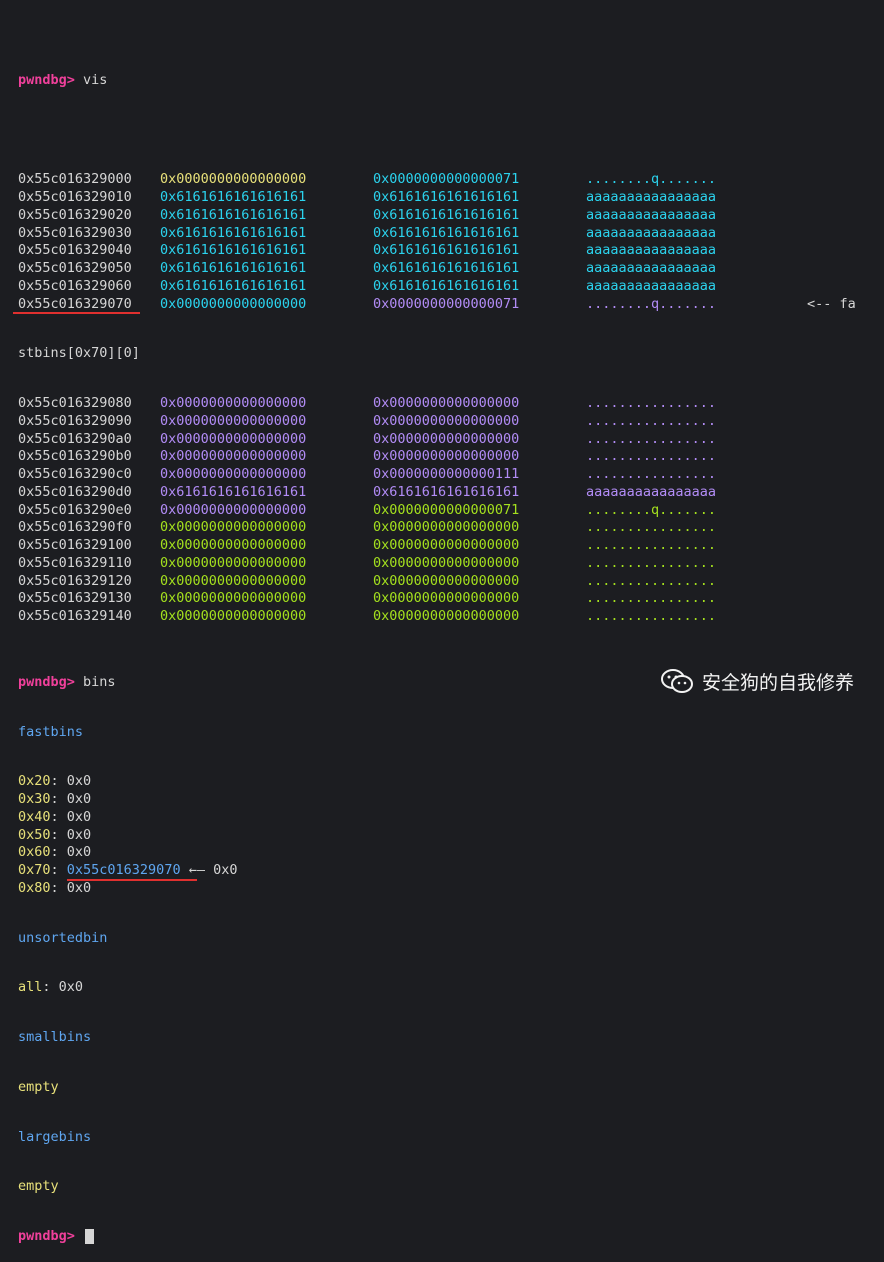 This screenshot has height=1262, width=884. I want to click on smallbins-header: smallbins, so click(55, 1037).